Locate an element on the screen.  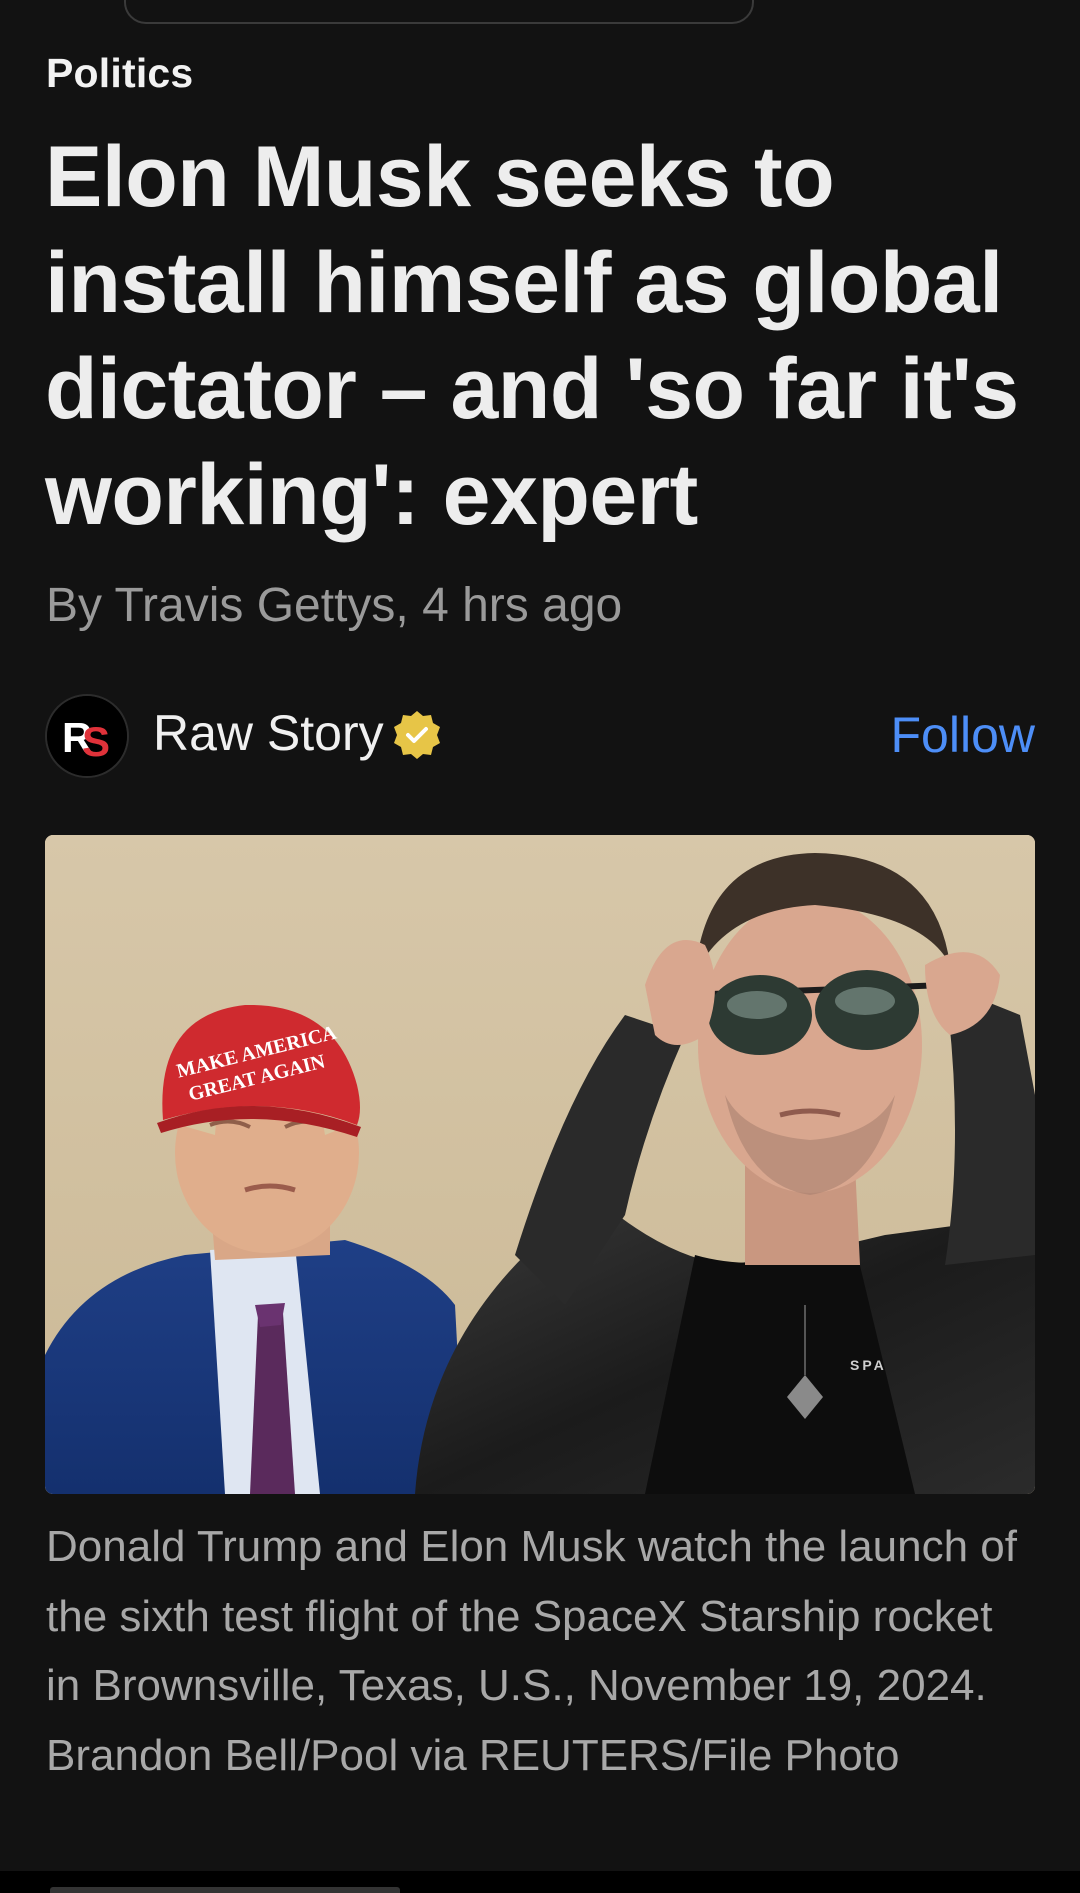
article-byline: By Travis Gettys, 4 hrs ago is located at coordinates (334, 605).